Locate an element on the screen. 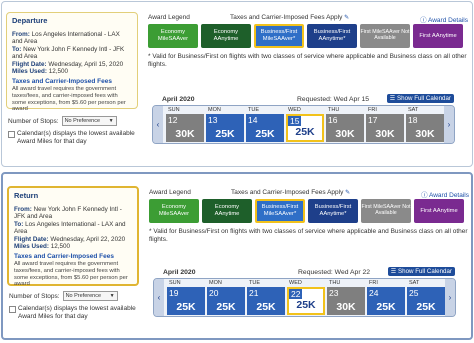 This screenshot has width=474, height=343. day-cell: 23 30K is located at coordinates (346, 301).